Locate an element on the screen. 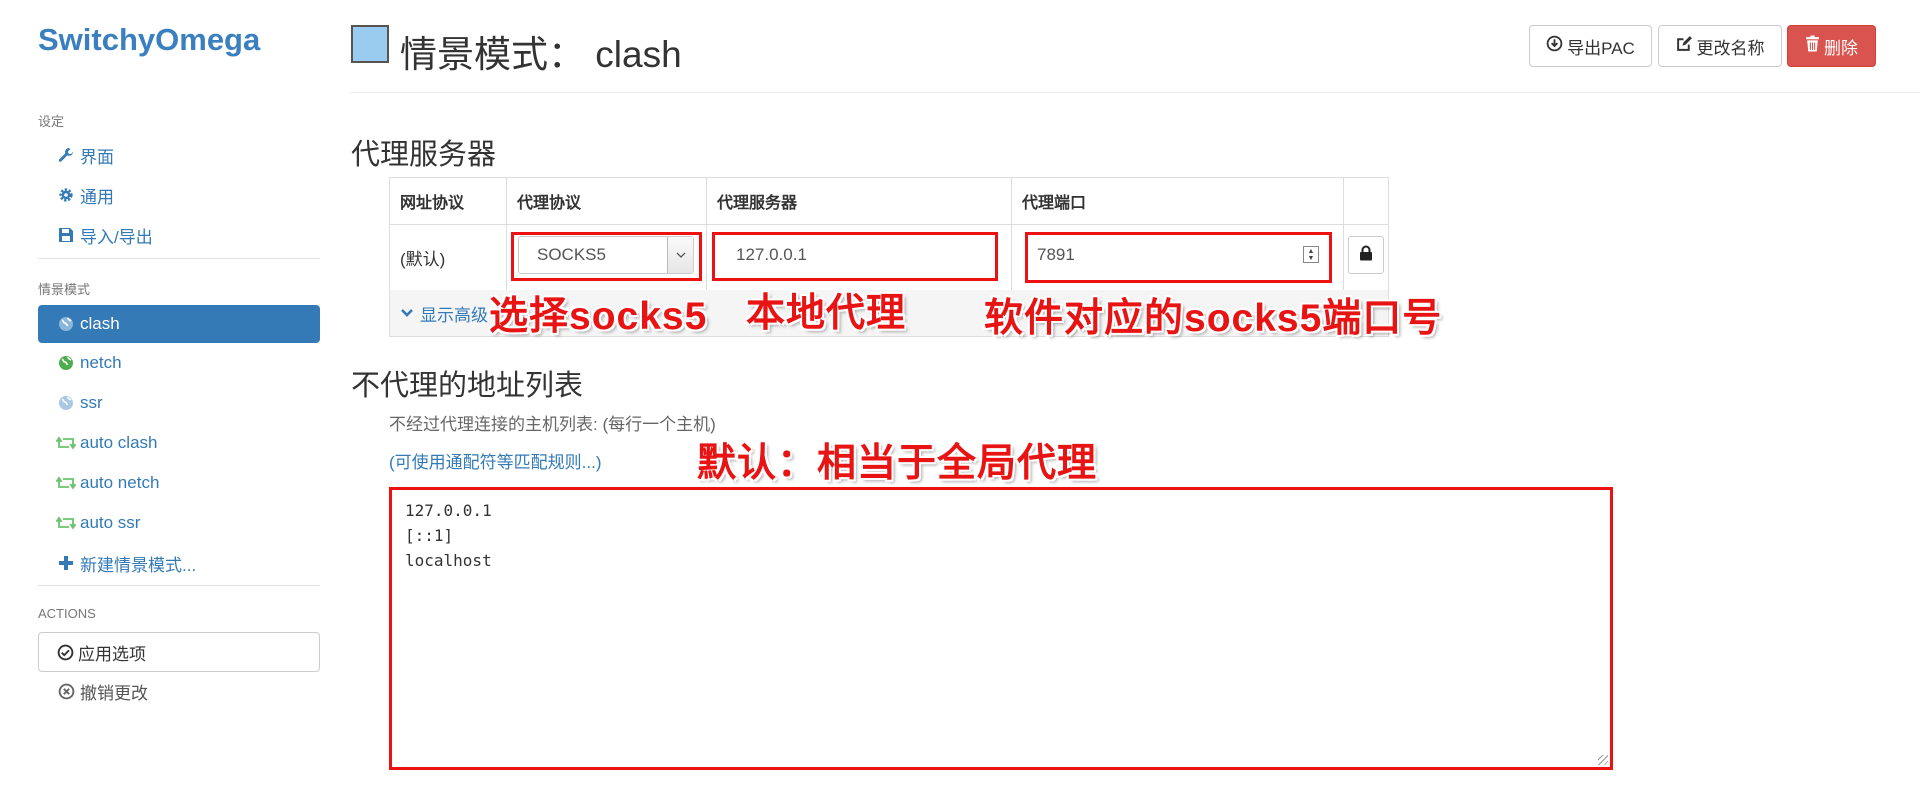  col-header-protocol: 代理协议 is located at coordinates (607, 201).